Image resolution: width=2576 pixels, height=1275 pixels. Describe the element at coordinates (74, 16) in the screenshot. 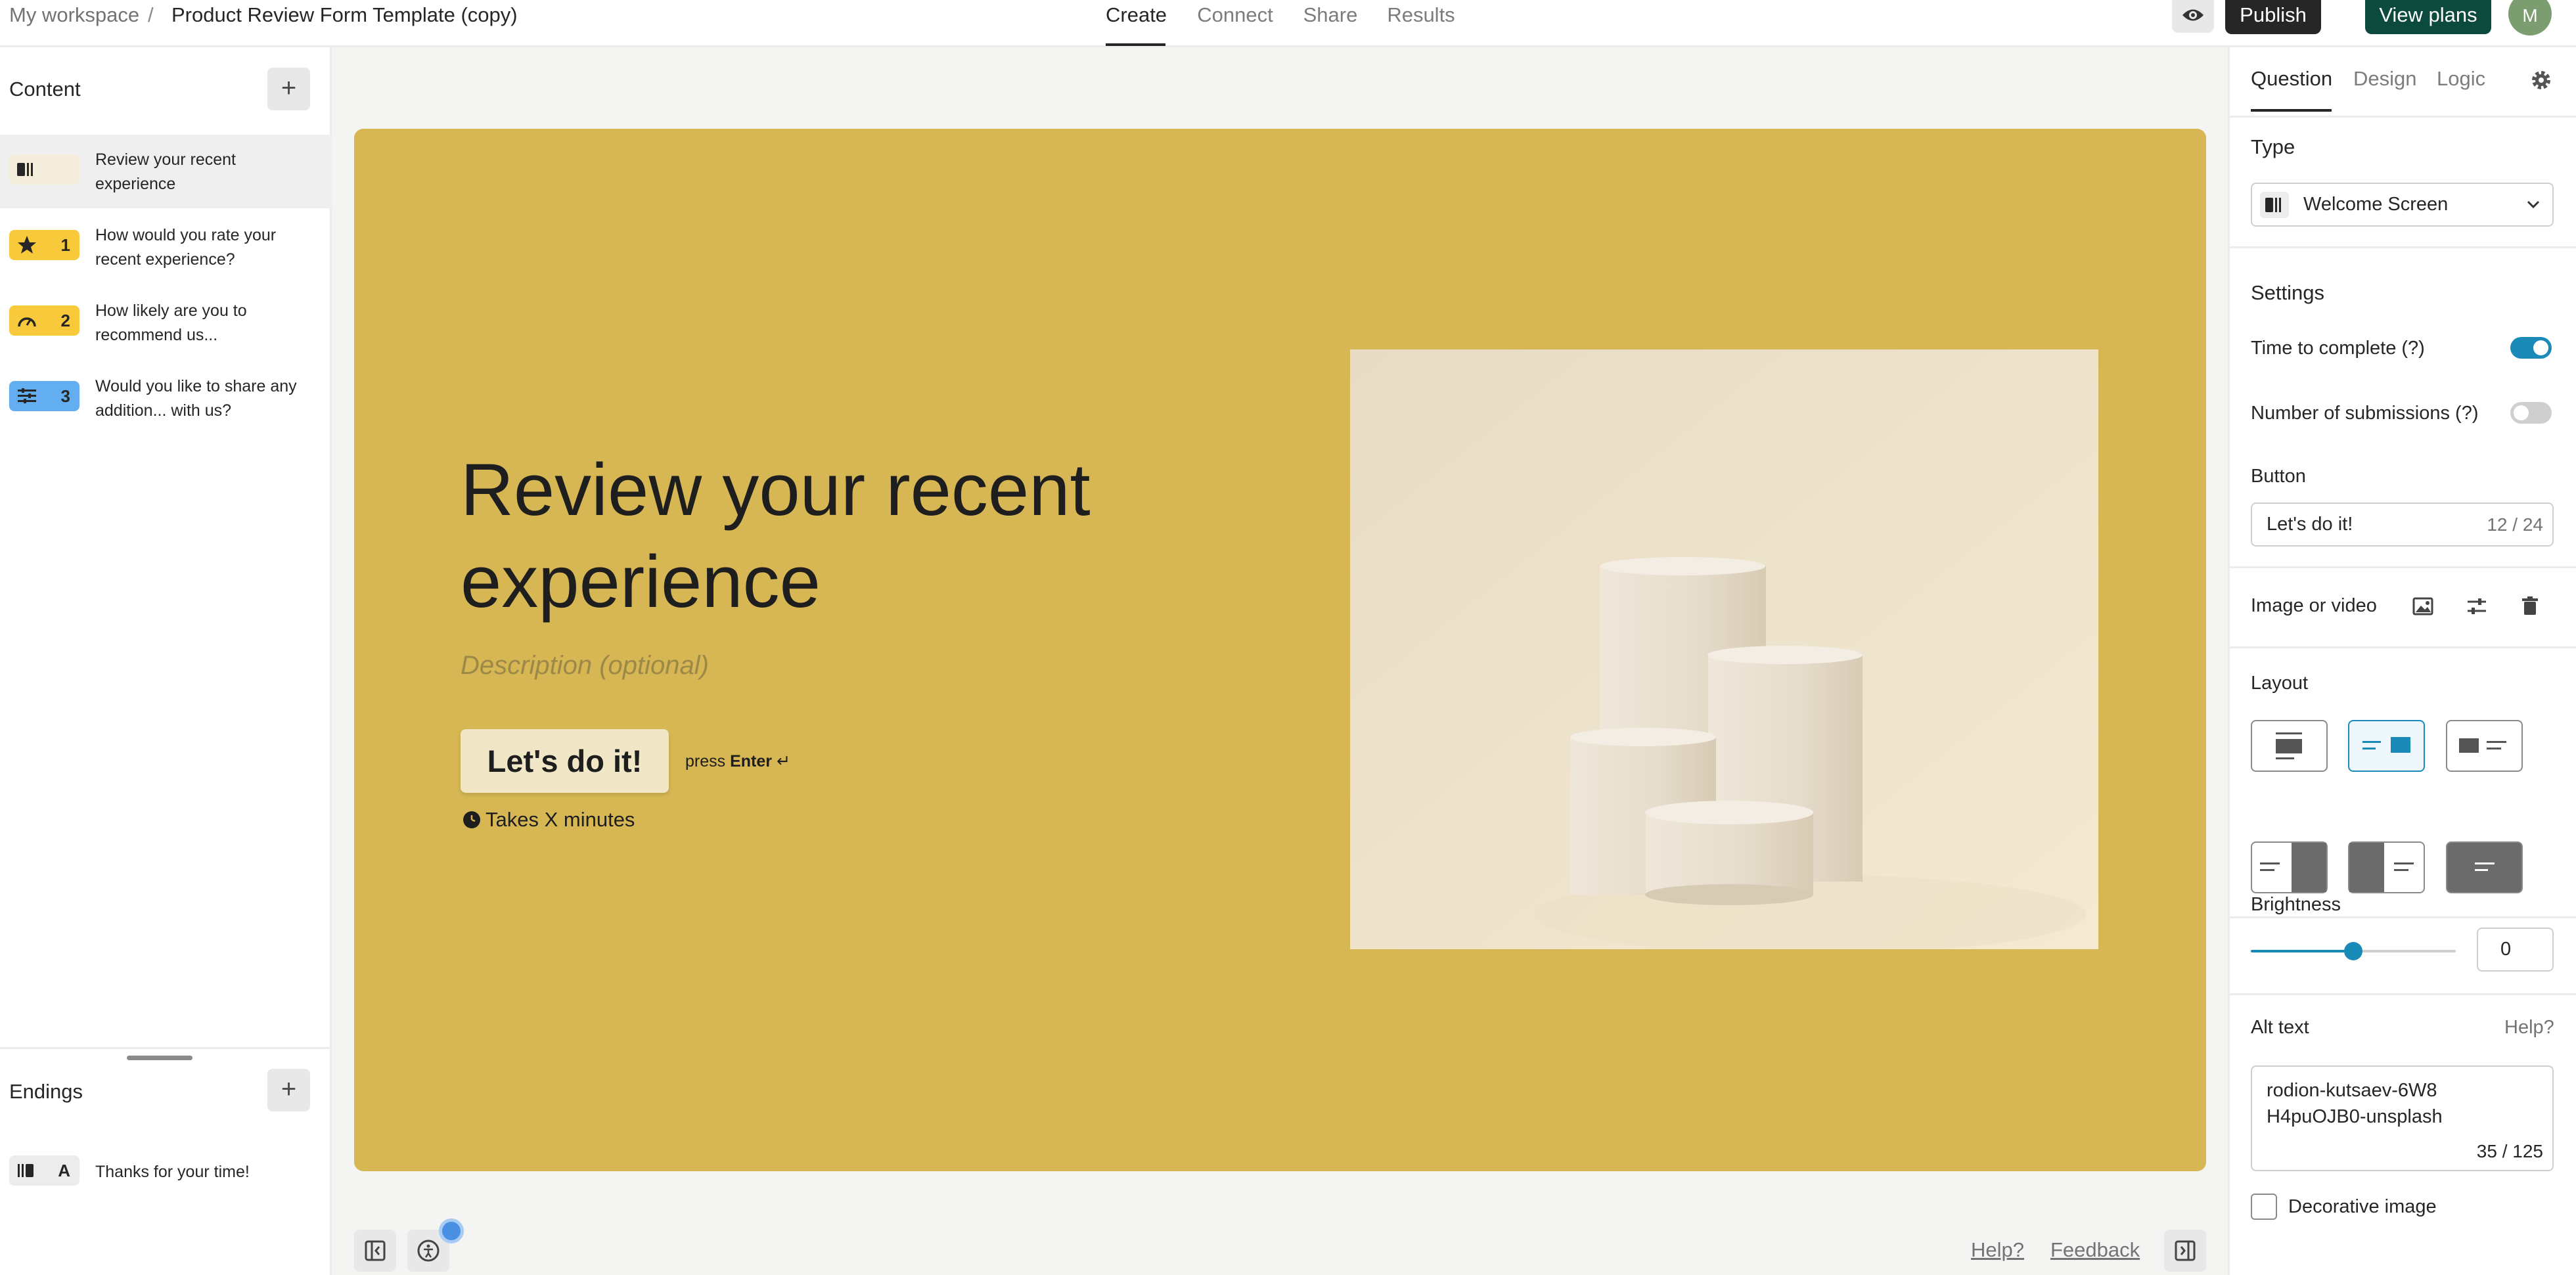

I see `breadcrumb-workspace: My workspace` at that location.